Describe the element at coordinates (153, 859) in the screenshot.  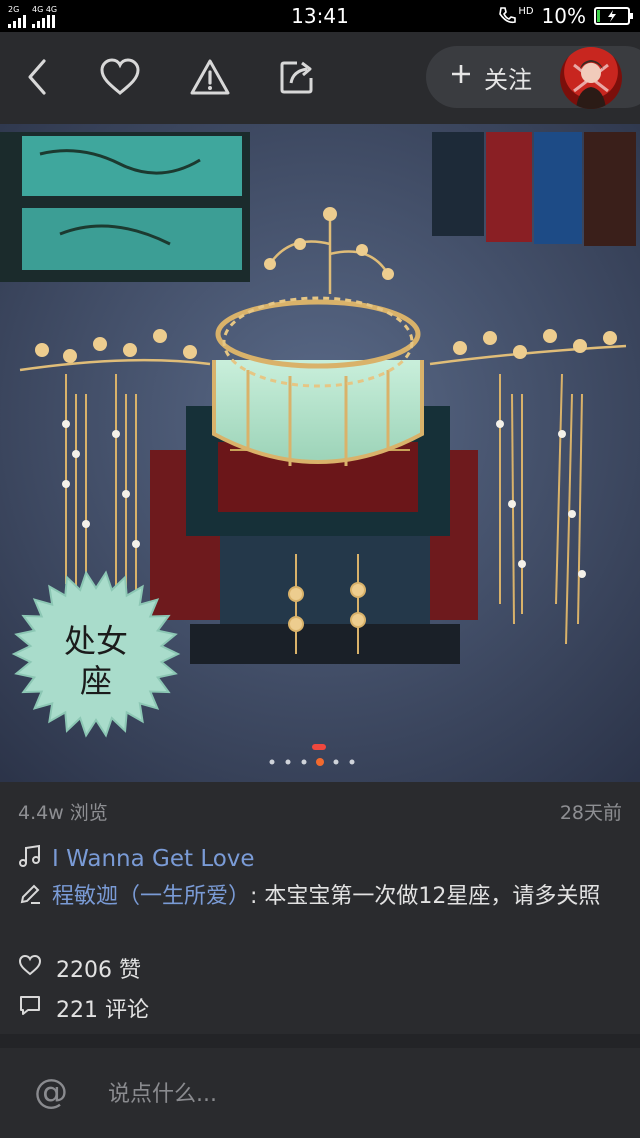
I see `music-title: I Wanna Get Love` at that location.